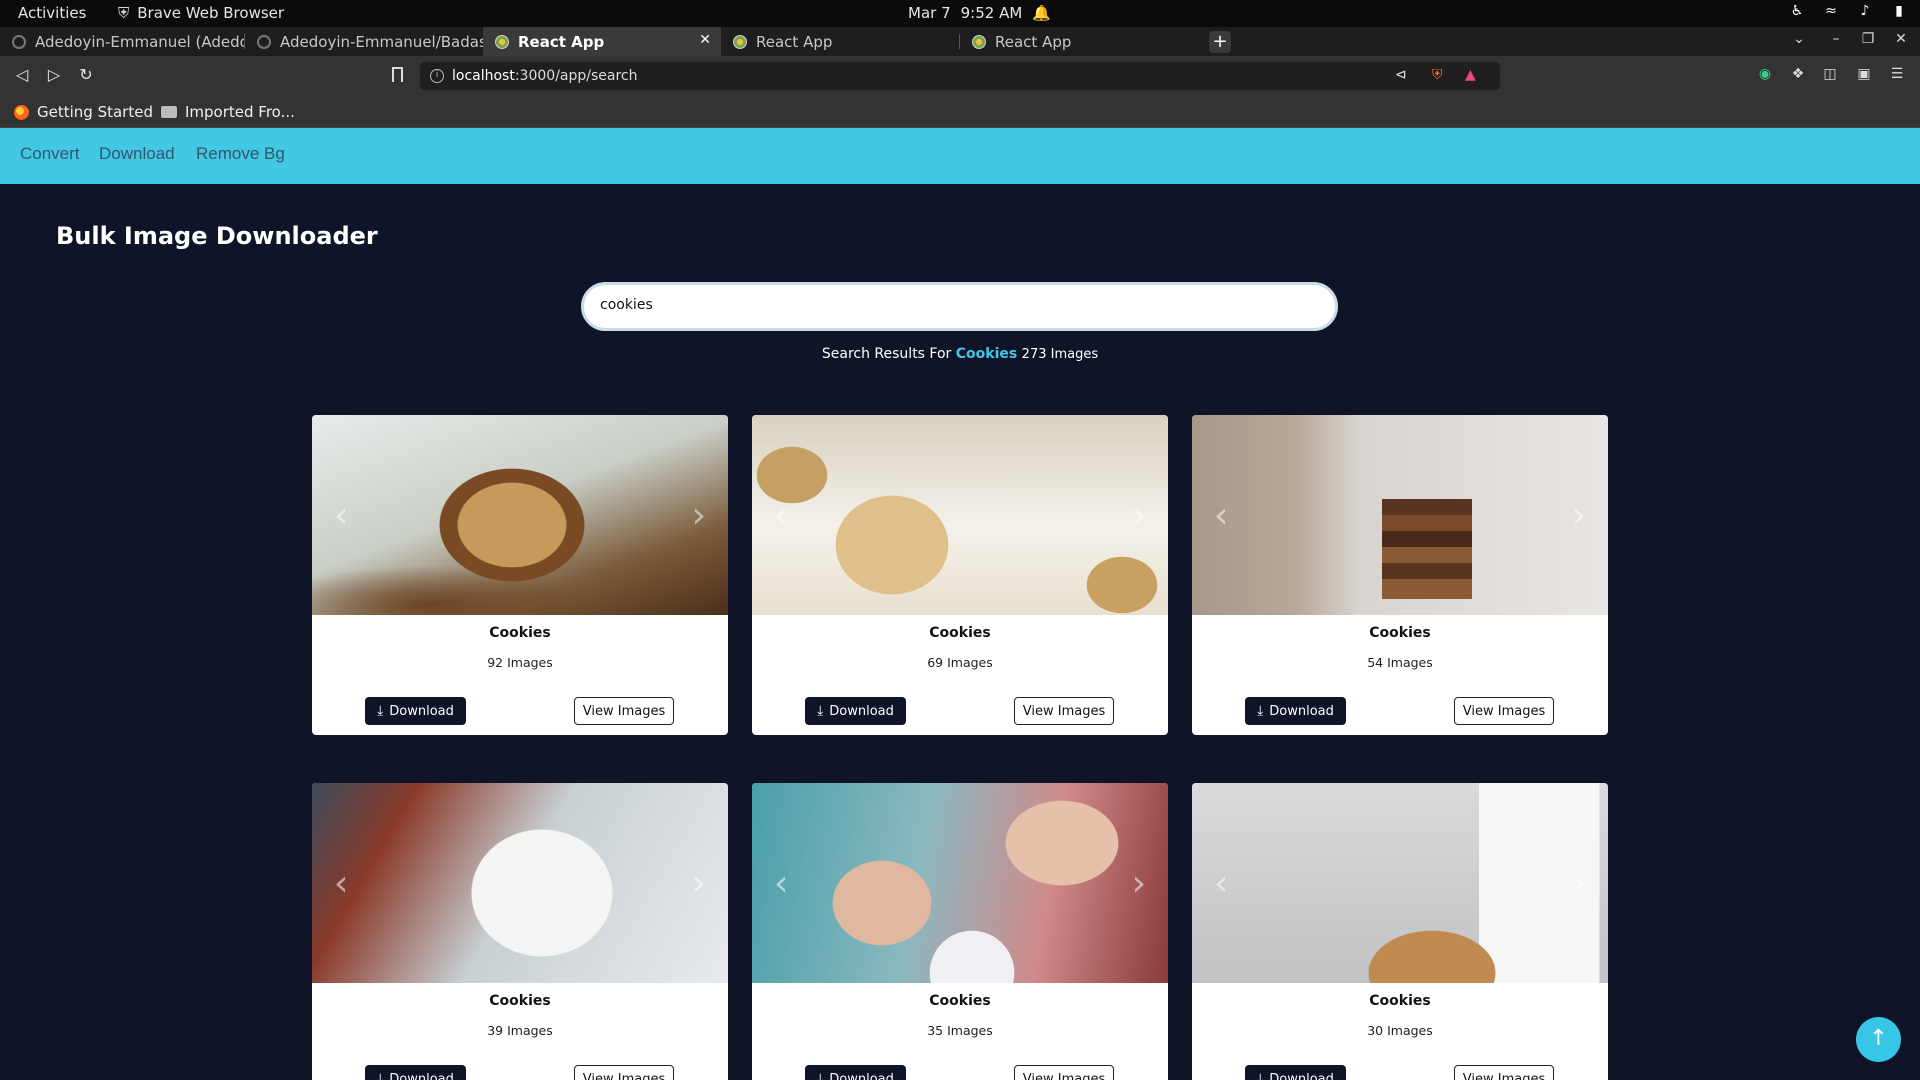  Describe the element at coordinates (1848, 11) in the screenshot. I see `system-tray: ♿ ≈ ♪ ▮` at that location.